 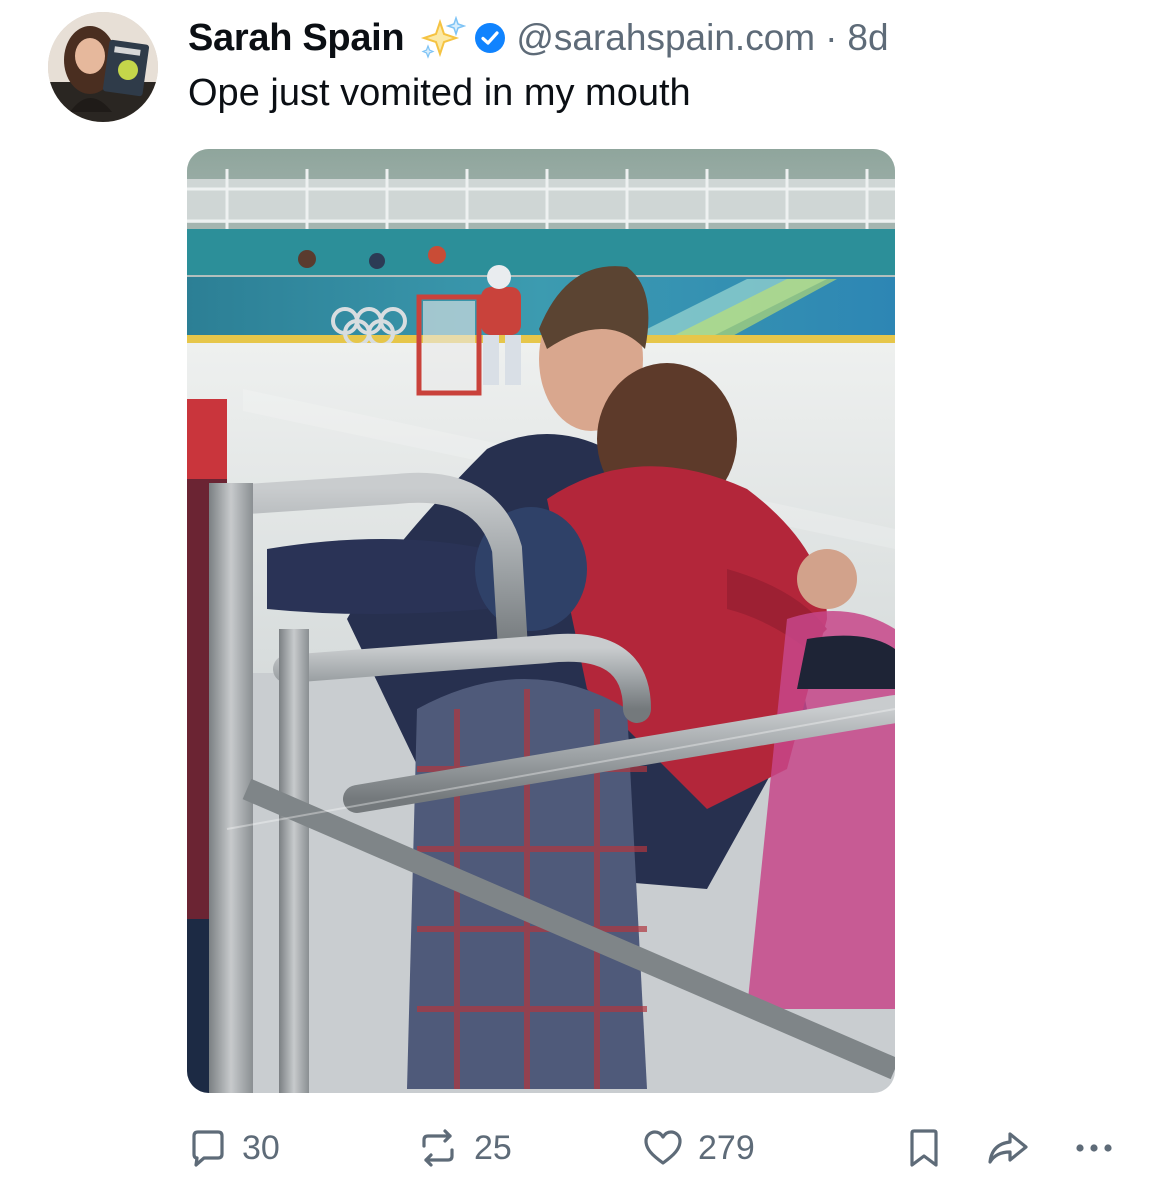 I want to click on reply-icon, so click(x=208, y=1148).